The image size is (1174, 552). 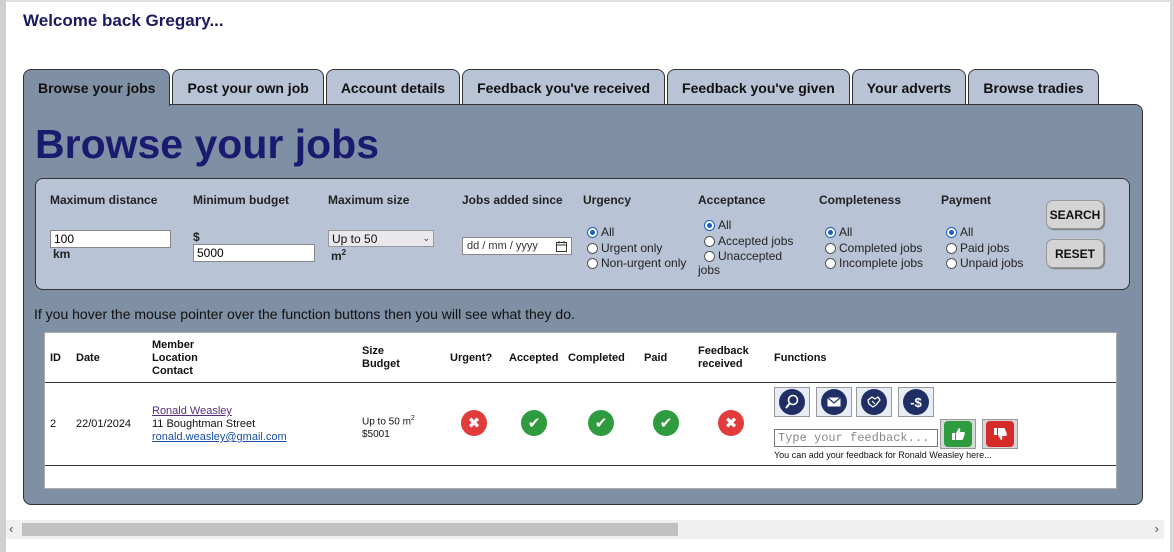 I want to click on acceptance-option-unaccepted: Unaccepted, so click(x=743, y=256).